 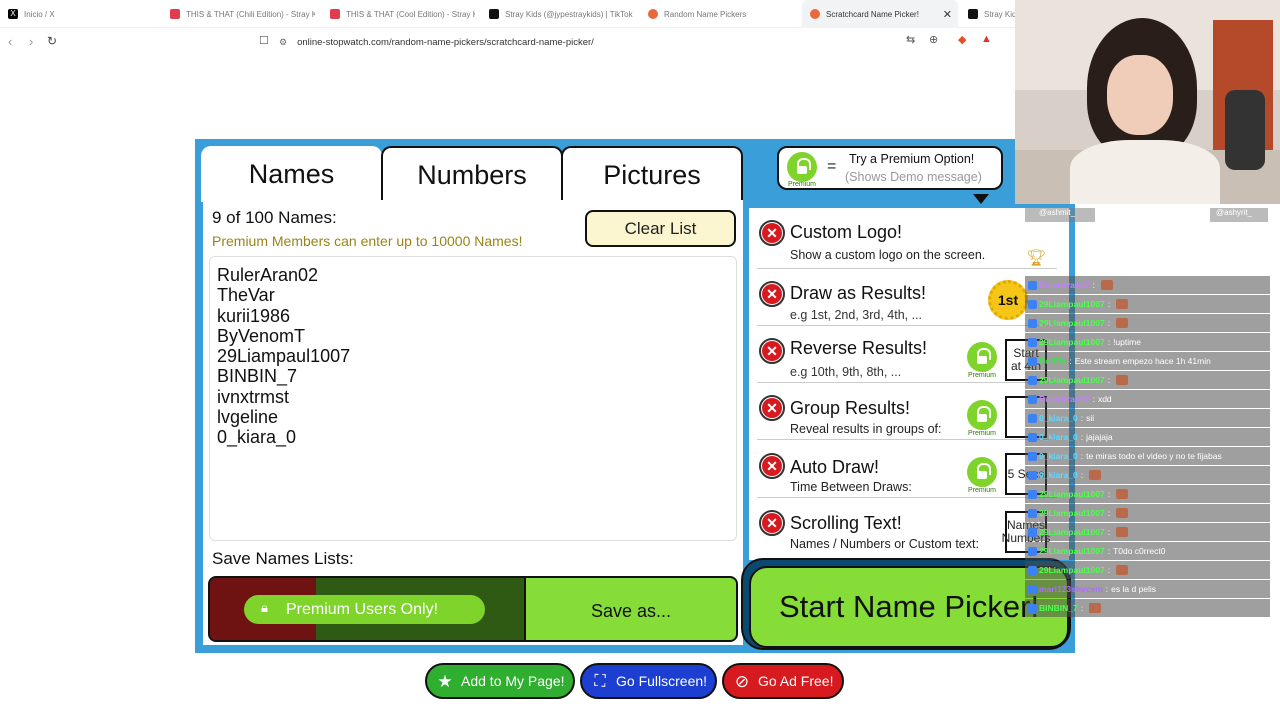 What do you see at coordinates (445, 681) in the screenshot?
I see `star-icon: ★` at bounding box center [445, 681].